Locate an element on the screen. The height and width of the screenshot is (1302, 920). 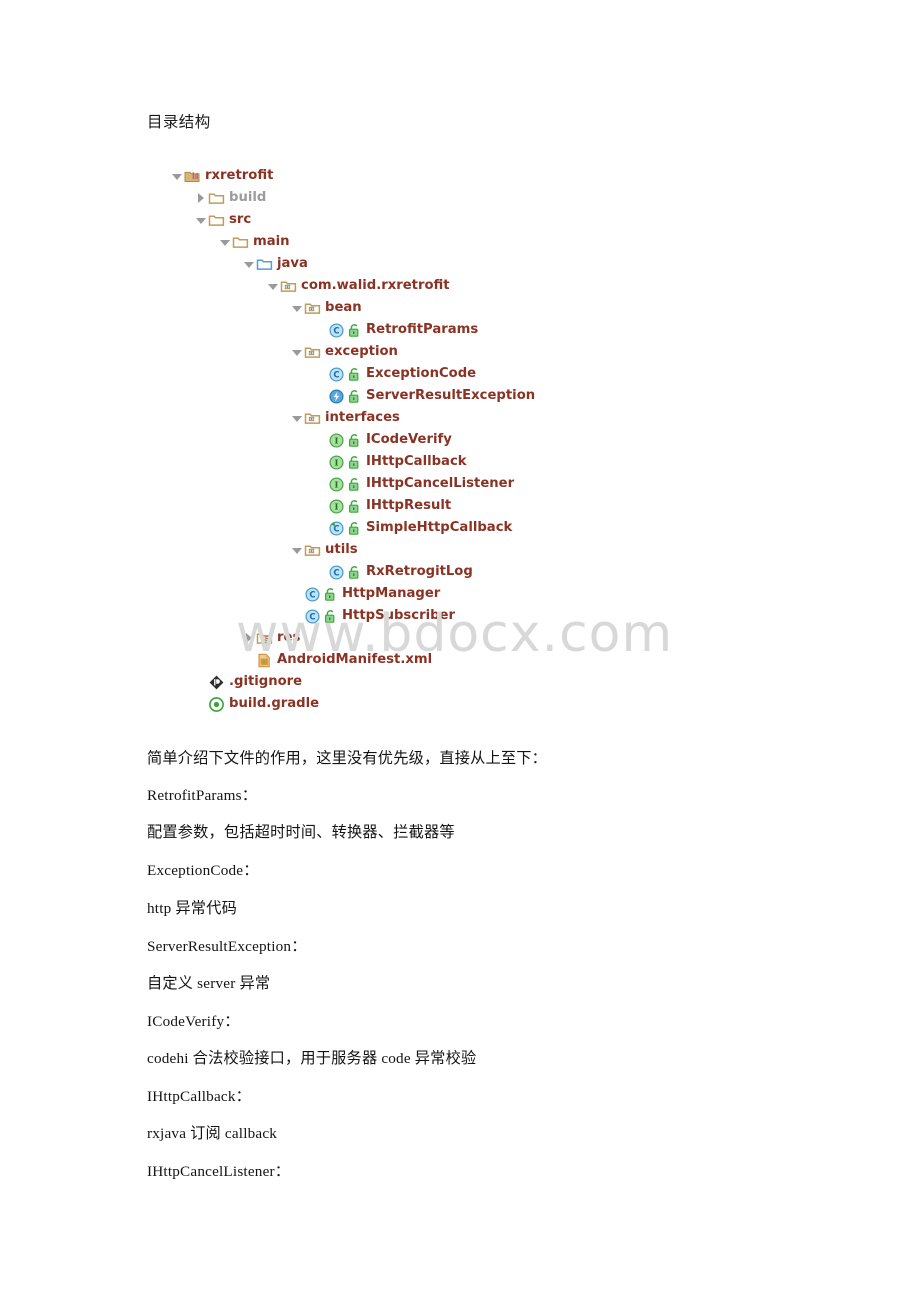
manifest-xml-icon is located at coordinates (264, 660).